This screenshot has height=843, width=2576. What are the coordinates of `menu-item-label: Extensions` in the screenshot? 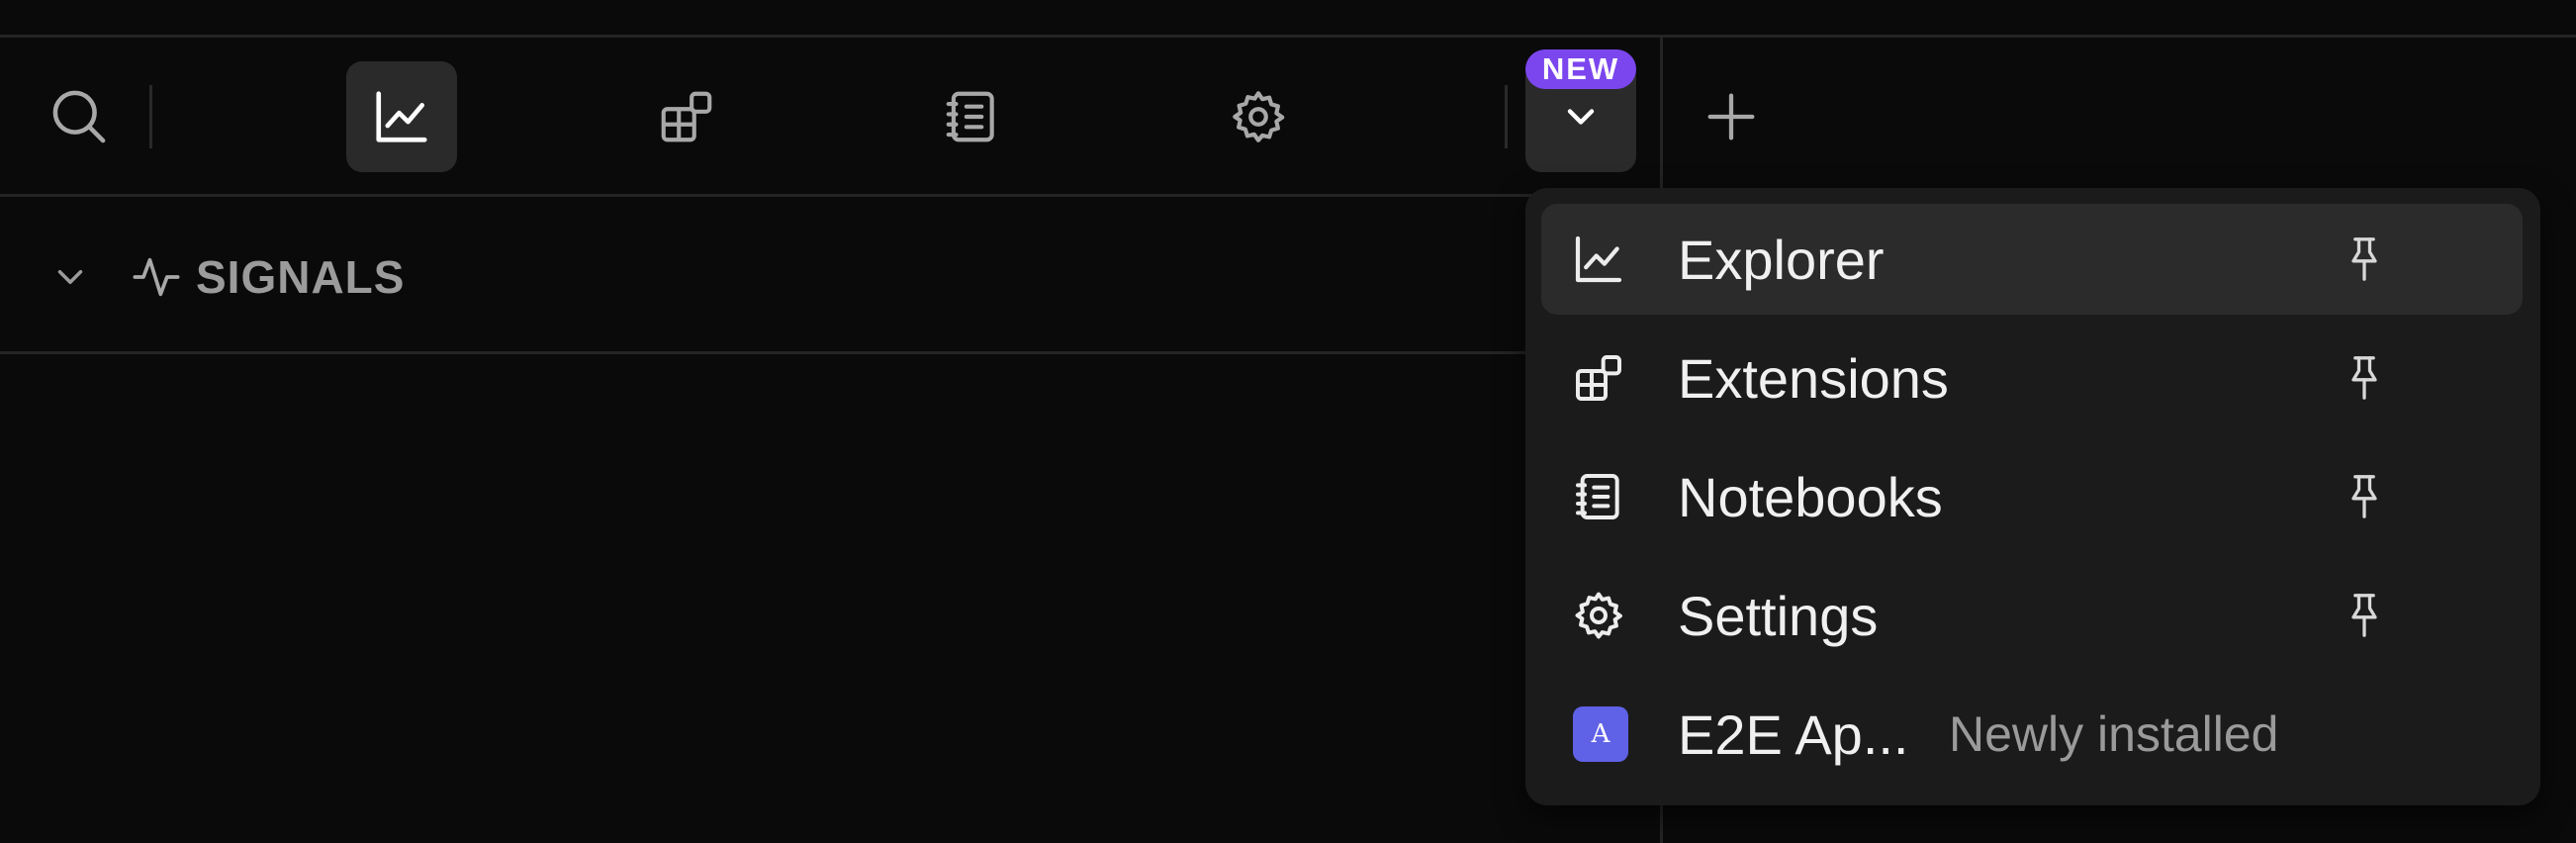 It's located at (1814, 378).